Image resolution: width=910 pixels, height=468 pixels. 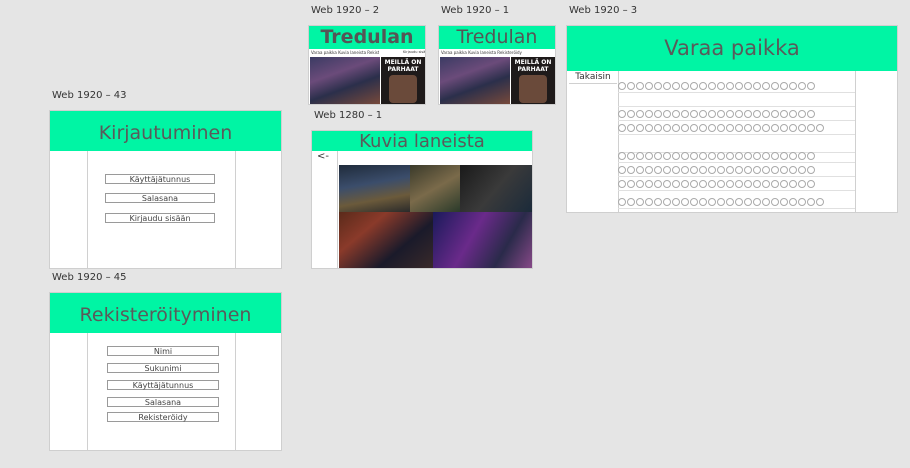 I want to click on login-link: Kirjaudu sisään, so click(x=414, y=52).